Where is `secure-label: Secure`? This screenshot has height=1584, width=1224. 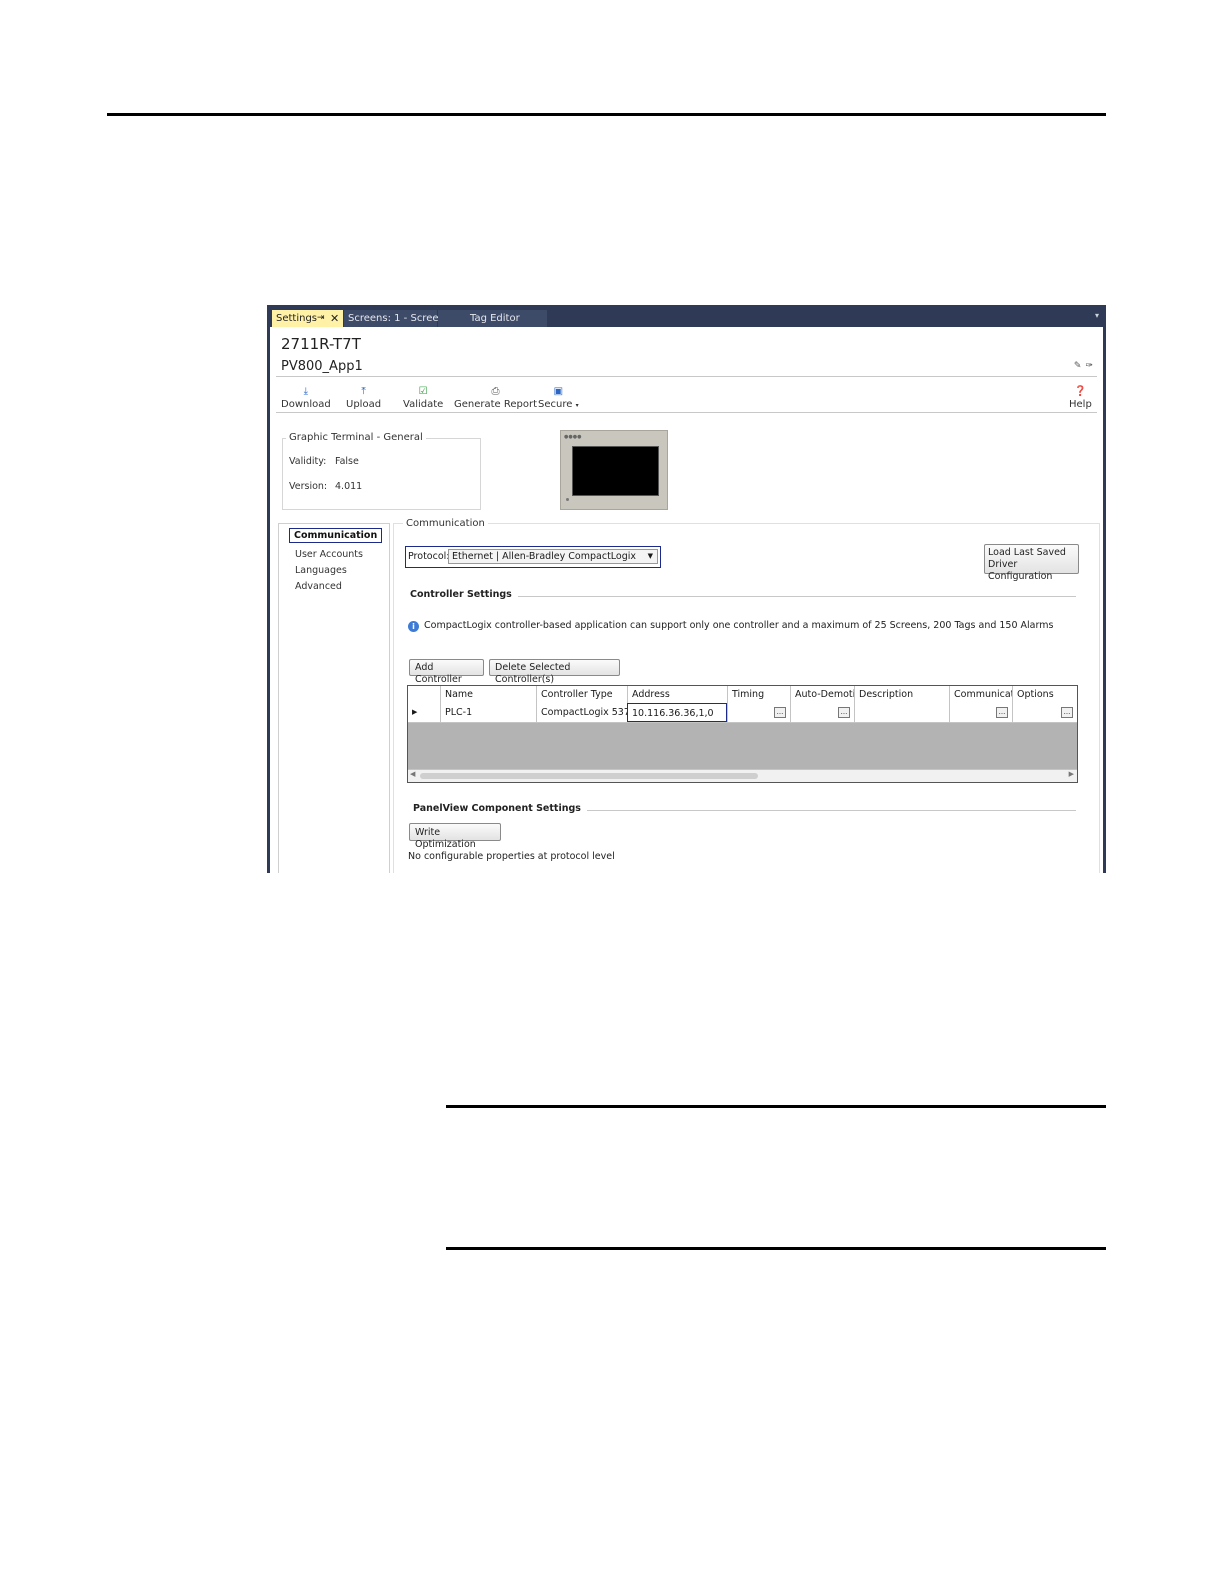 secure-label: Secure is located at coordinates (555, 404).